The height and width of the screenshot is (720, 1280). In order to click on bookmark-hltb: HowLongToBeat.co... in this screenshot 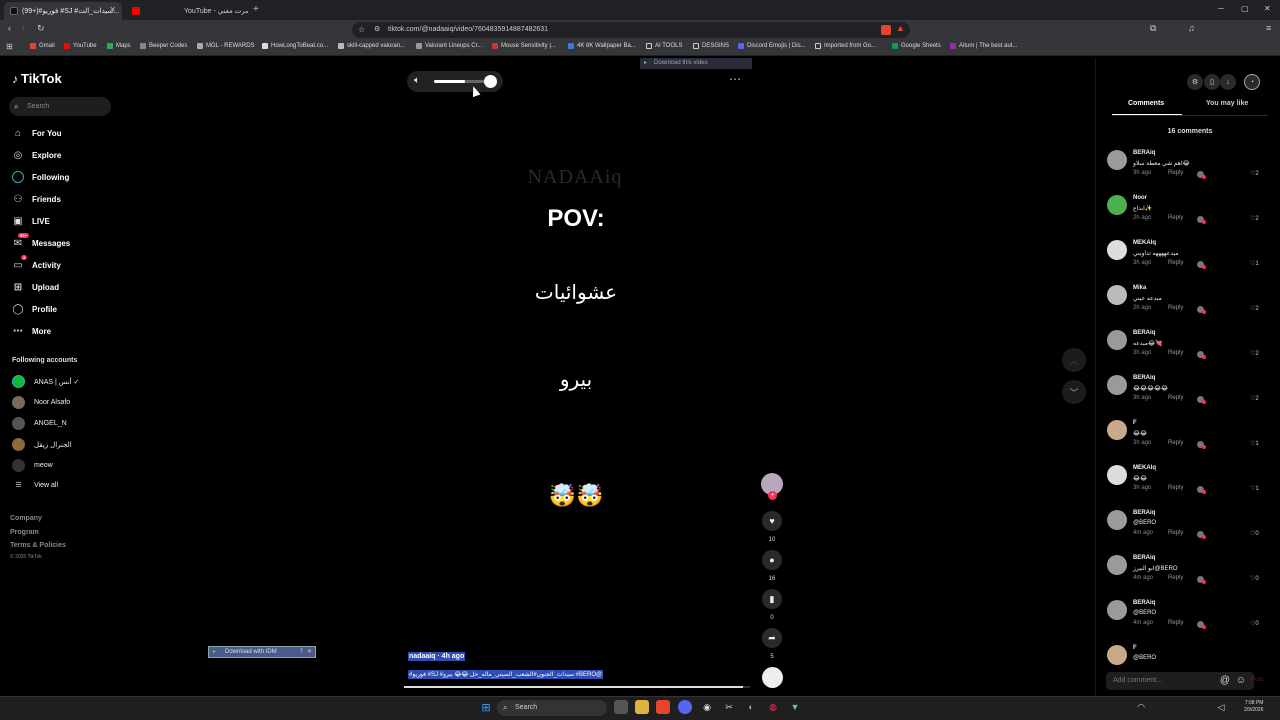, I will do `click(295, 46)`.